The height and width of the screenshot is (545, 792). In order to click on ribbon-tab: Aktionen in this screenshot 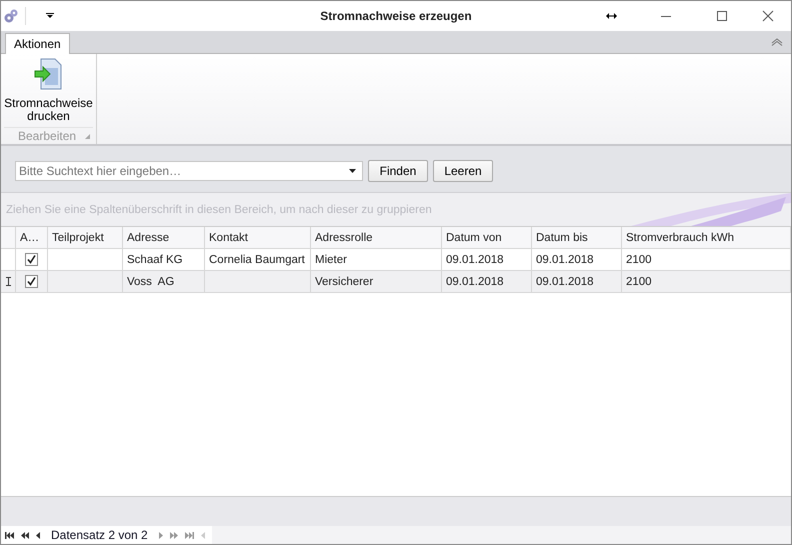, I will do `click(37, 43)`.